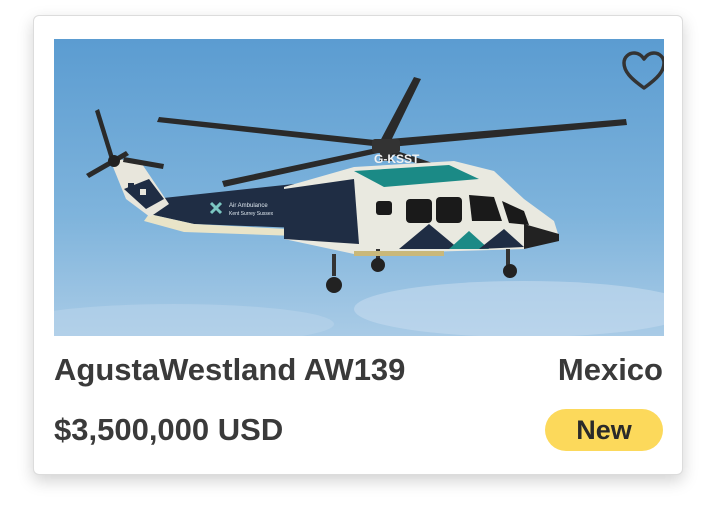 This screenshot has height=525, width=715. I want to click on condition-badge: New, so click(604, 430).